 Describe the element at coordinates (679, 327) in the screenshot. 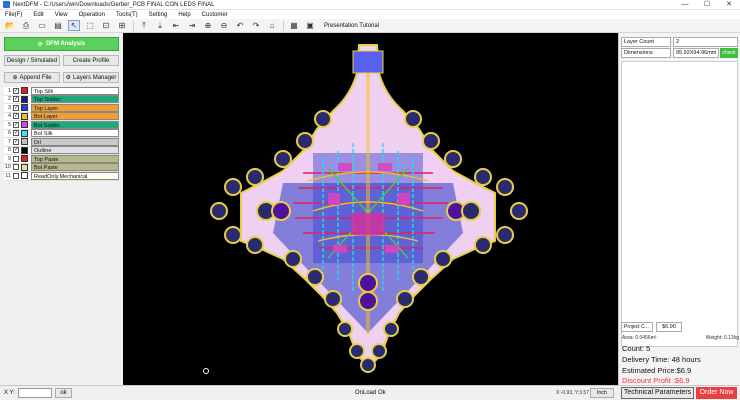

I see `project-cost-row: Project C... $6.90` at that location.